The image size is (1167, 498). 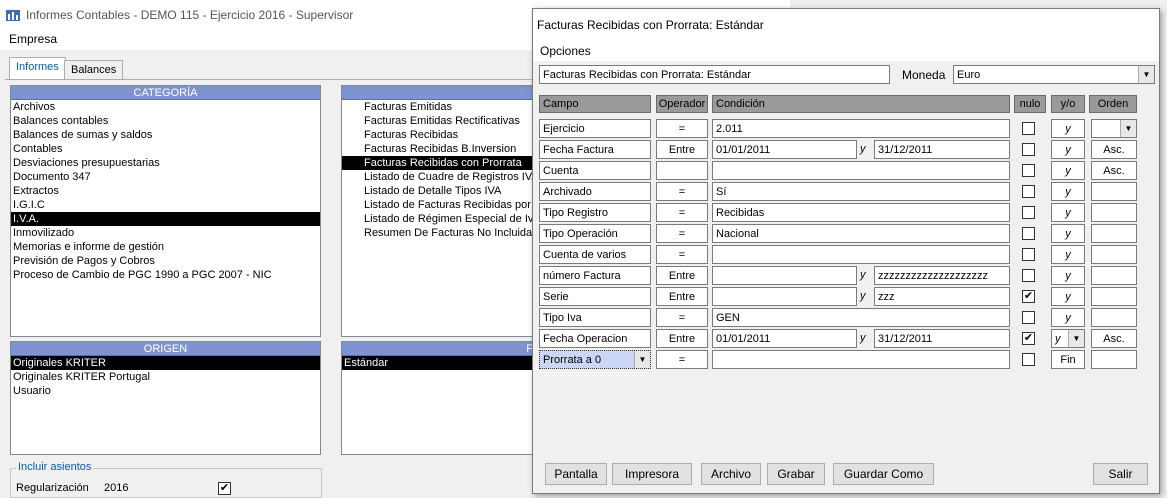 I want to click on campo-field: Cuenta, so click(x=595, y=170).